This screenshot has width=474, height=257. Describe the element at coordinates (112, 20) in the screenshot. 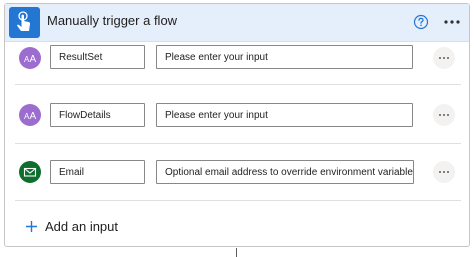

I see `page-title: Manually trigger a flow` at that location.